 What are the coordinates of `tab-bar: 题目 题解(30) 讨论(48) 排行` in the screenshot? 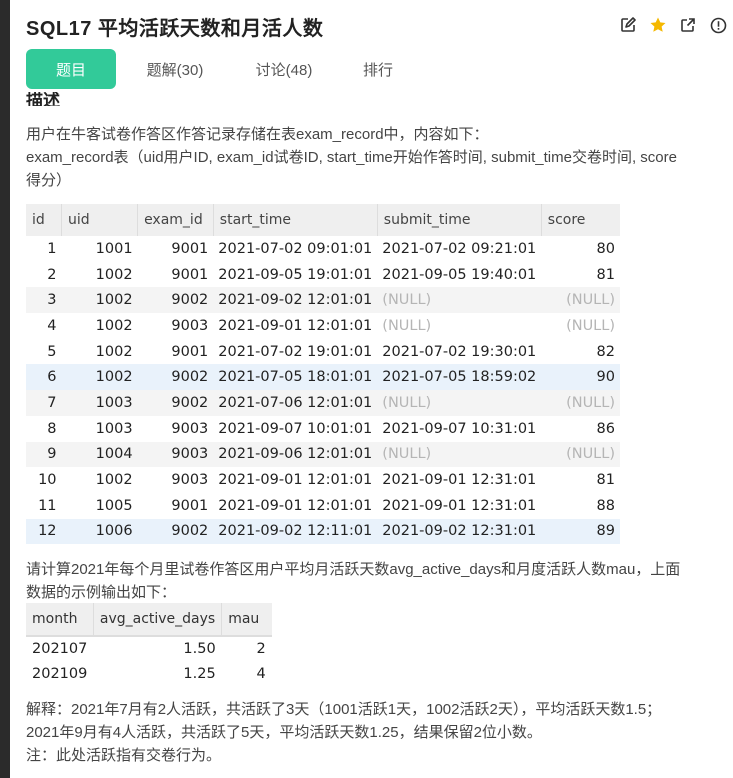 It's located at (224, 69).